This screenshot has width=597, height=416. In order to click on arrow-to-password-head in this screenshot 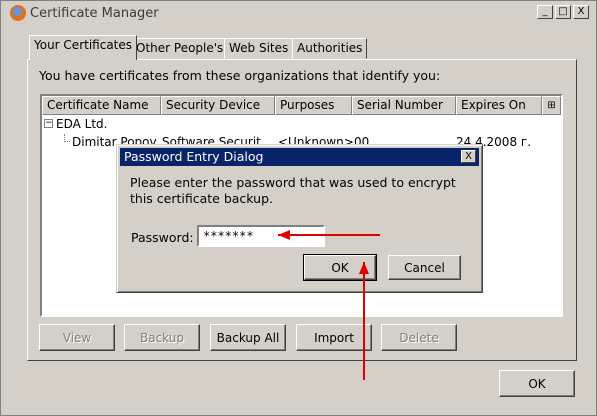, I will do `click(284, 235)`.